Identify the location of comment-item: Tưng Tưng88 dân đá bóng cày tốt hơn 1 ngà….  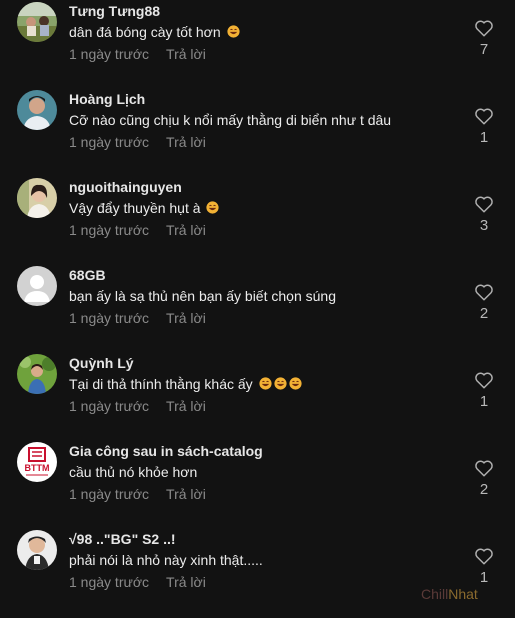
(257, 46).